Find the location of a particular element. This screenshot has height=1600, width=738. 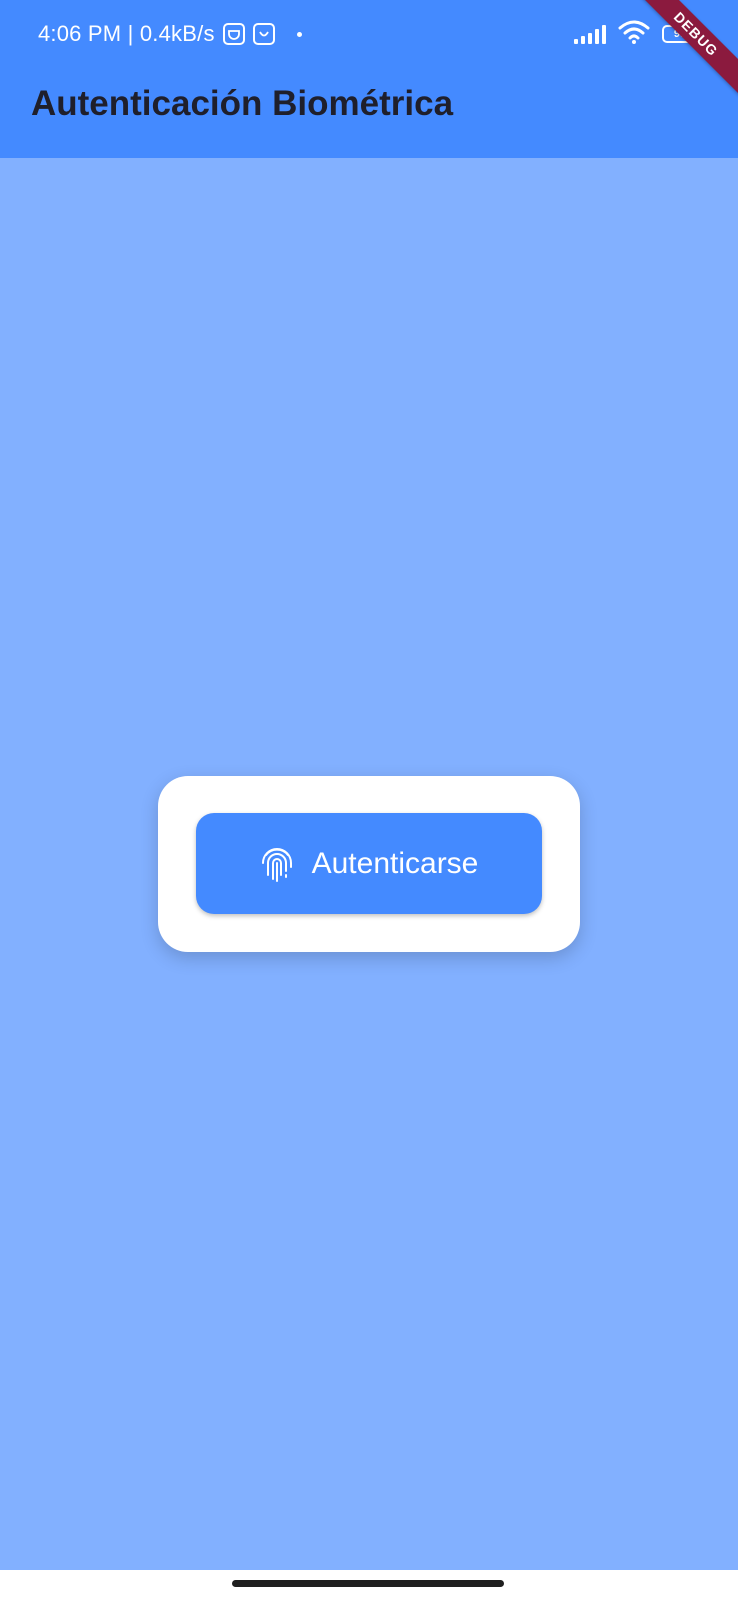

wifi-icon is located at coordinates (634, 34).